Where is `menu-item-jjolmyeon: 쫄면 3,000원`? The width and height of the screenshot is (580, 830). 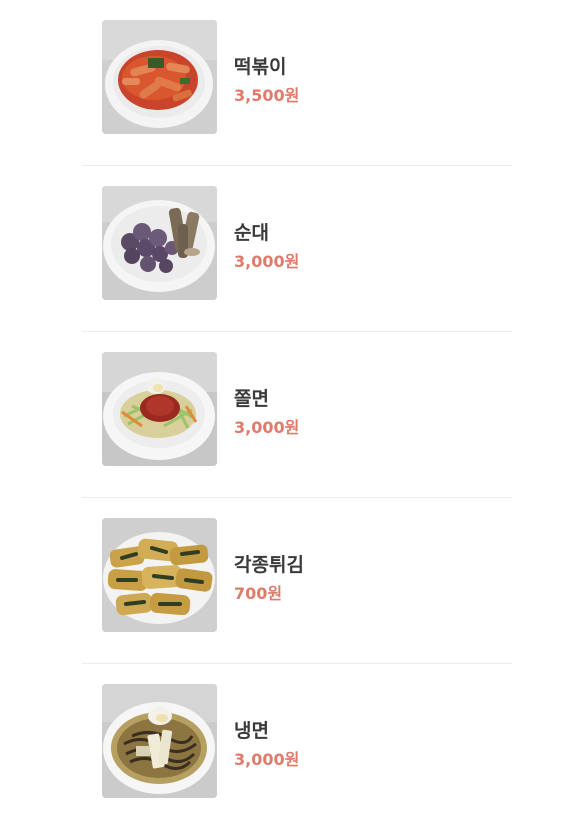
menu-item-jjolmyeon: 쫄면 3,000원 is located at coordinates (297, 415).